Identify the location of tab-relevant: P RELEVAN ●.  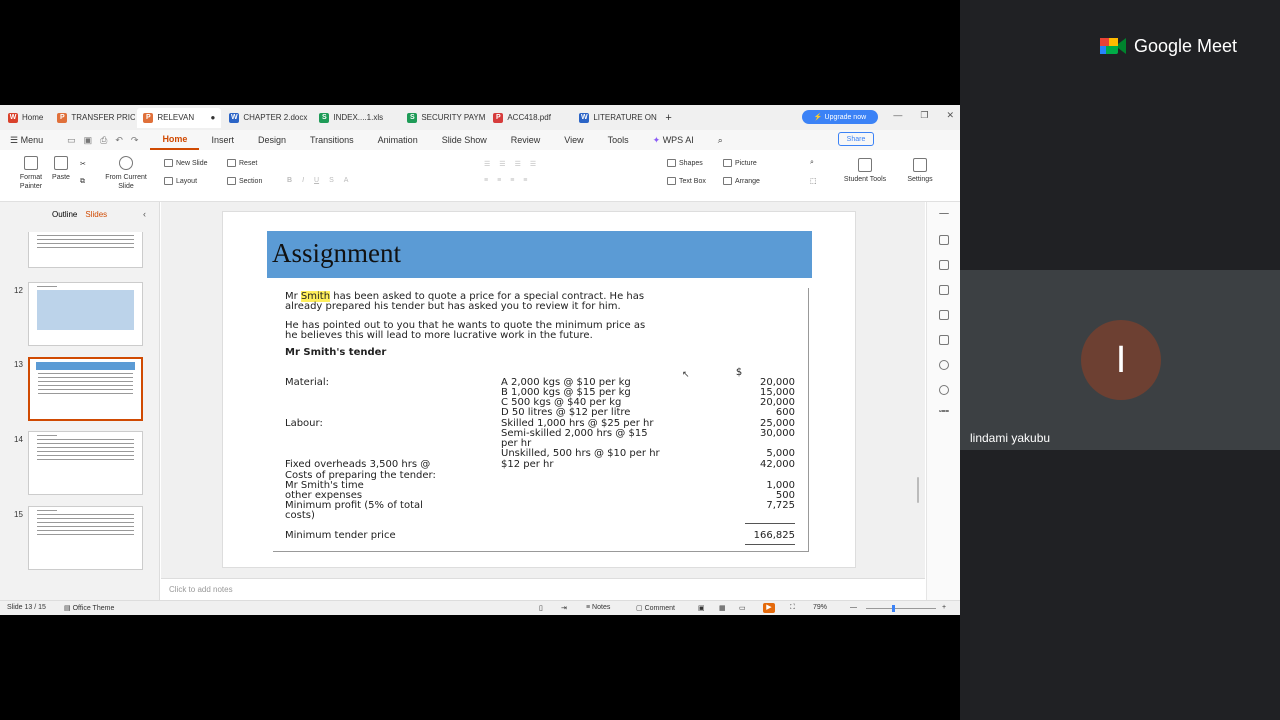
(179, 117).